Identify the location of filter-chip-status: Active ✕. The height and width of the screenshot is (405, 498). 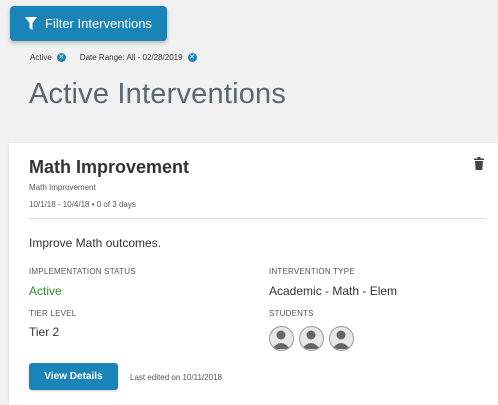
(48, 57).